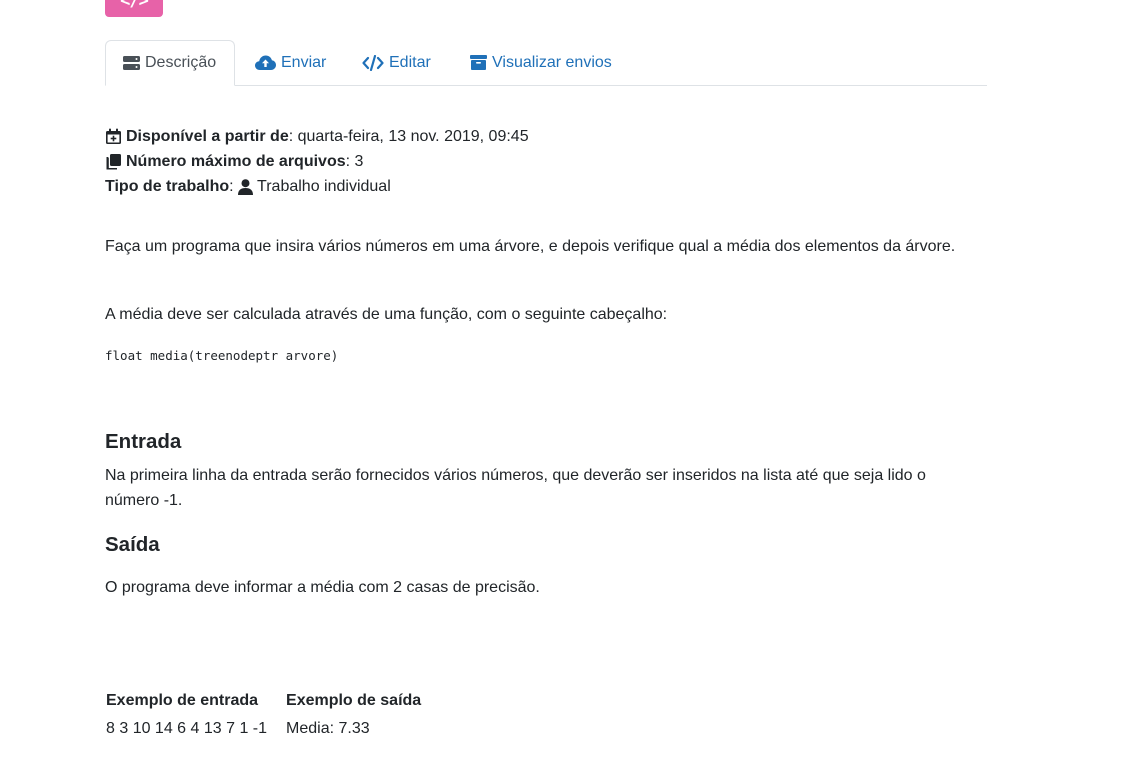  I want to click on copy-icon, so click(113, 162).